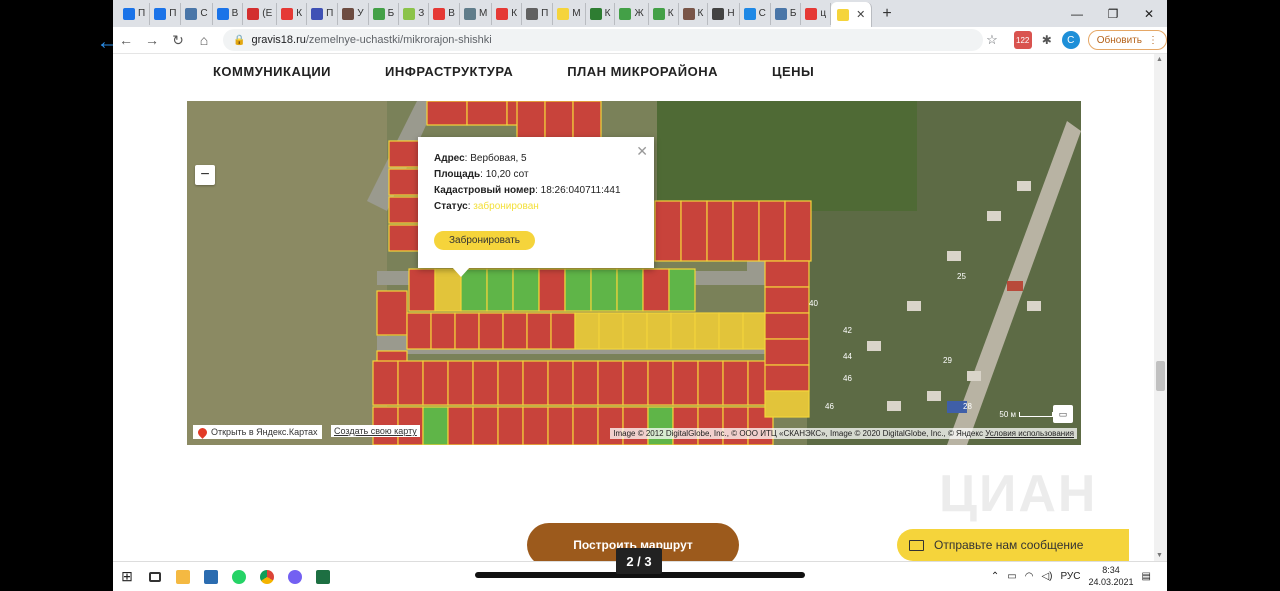  What do you see at coordinates (295, 576) in the screenshot?
I see `viber-icon` at bounding box center [295, 576].